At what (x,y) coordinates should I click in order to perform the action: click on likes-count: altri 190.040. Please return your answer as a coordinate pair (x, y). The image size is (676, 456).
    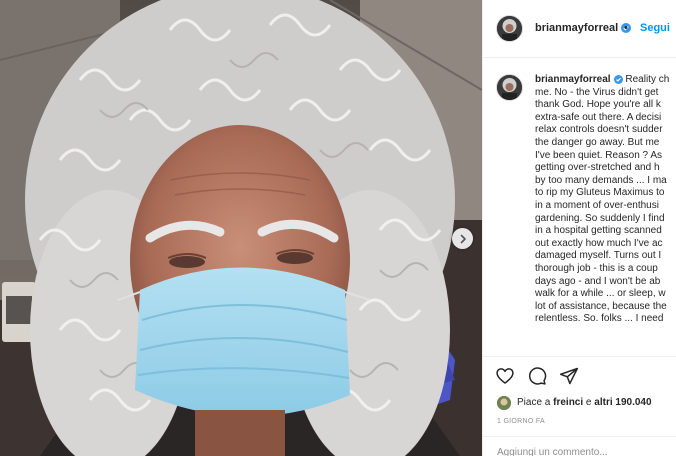
    Looking at the image, I should click on (622, 402).